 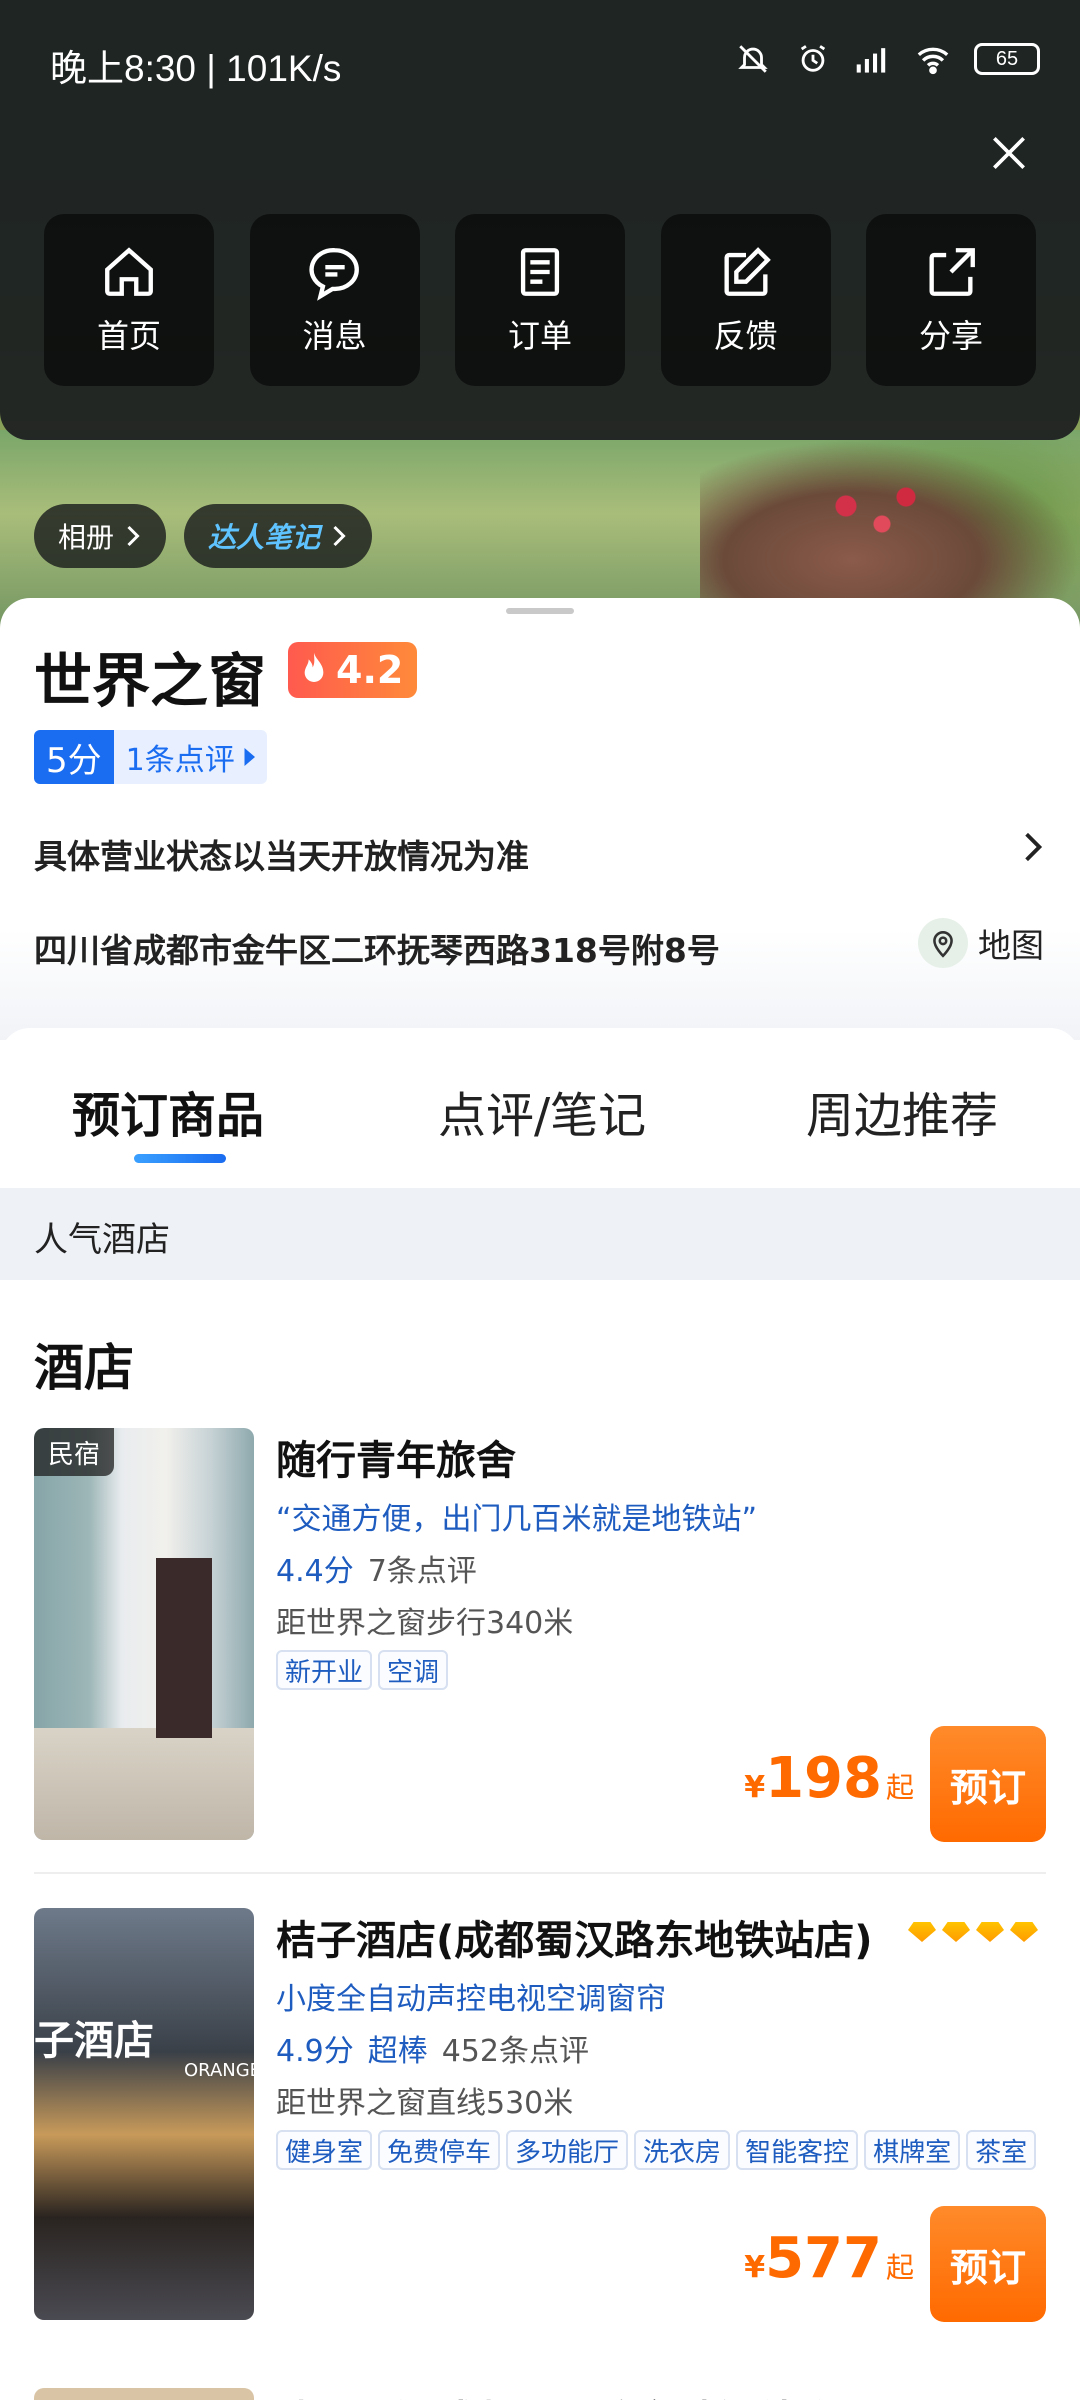 I want to click on hotel-heading: 酒店, so click(x=84, y=1368).